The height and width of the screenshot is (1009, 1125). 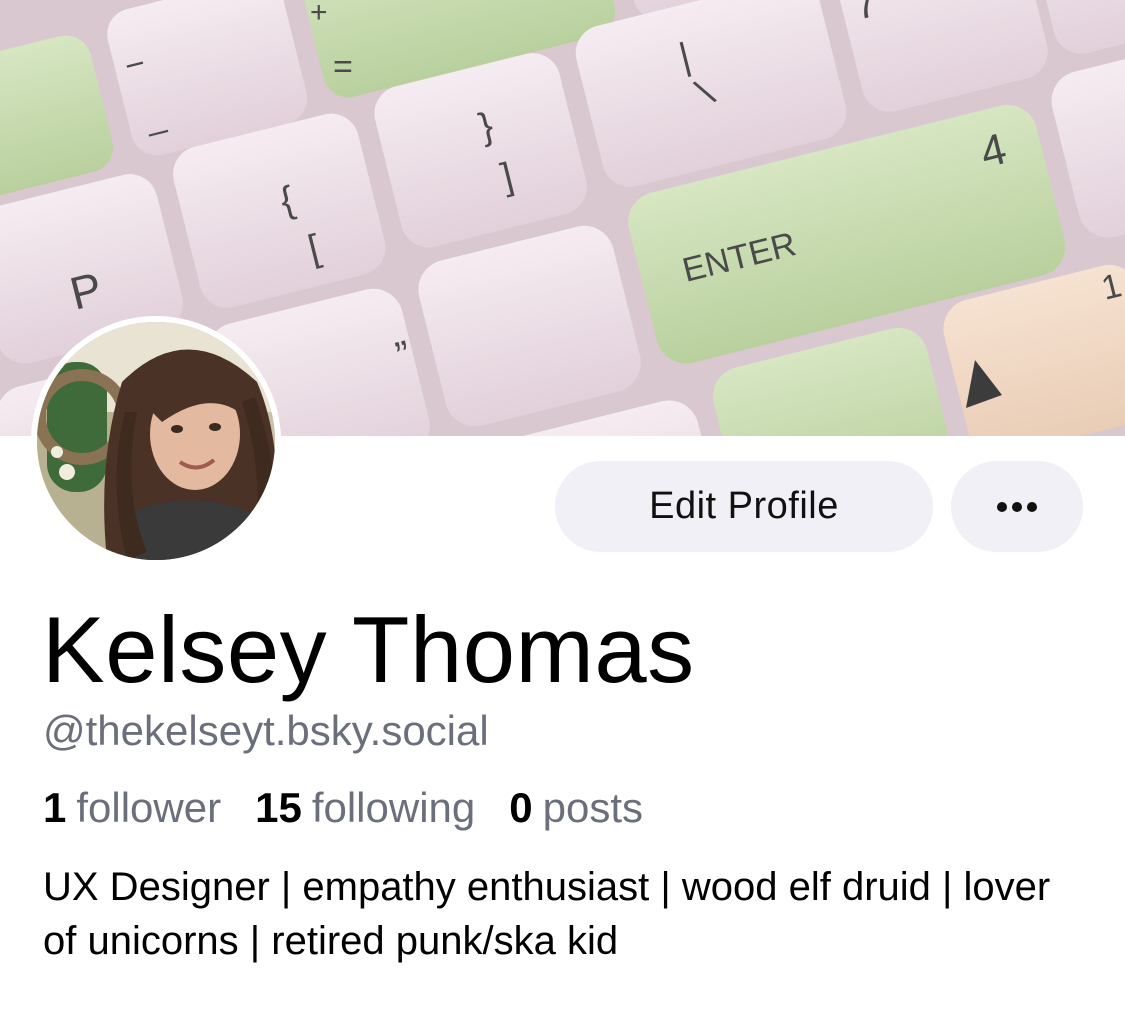 What do you see at coordinates (55, 807) in the screenshot?
I see `followers-count: 1` at bounding box center [55, 807].